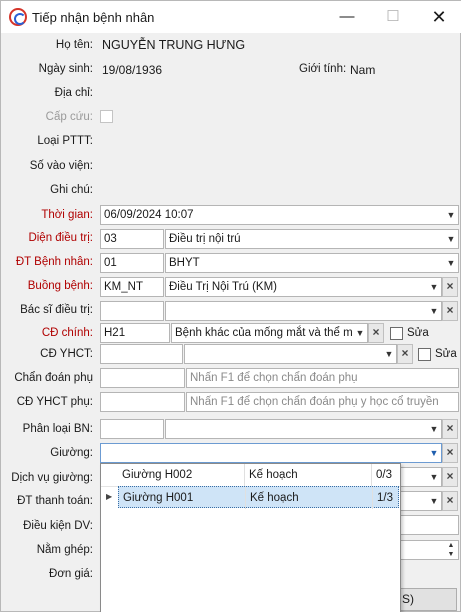 This screenshot has height=612, width=461. Describe the element at coordinates (205, 239) in the screenshot. I see `dien-dieu-tri-value: Điều trị nội trú` at that location.